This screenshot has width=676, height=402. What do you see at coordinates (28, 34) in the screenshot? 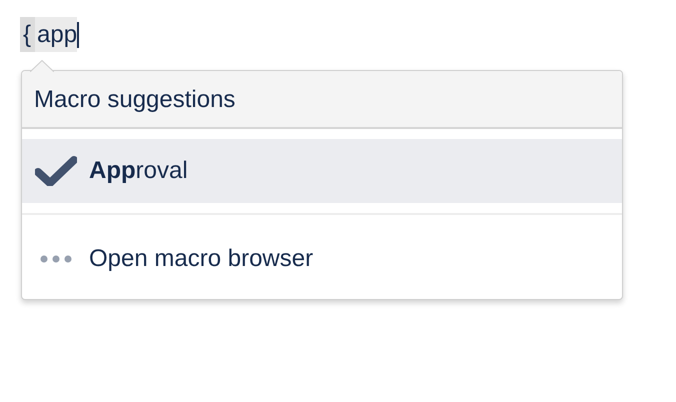
I see `brace-text: {` at bounding box center [28, 34].